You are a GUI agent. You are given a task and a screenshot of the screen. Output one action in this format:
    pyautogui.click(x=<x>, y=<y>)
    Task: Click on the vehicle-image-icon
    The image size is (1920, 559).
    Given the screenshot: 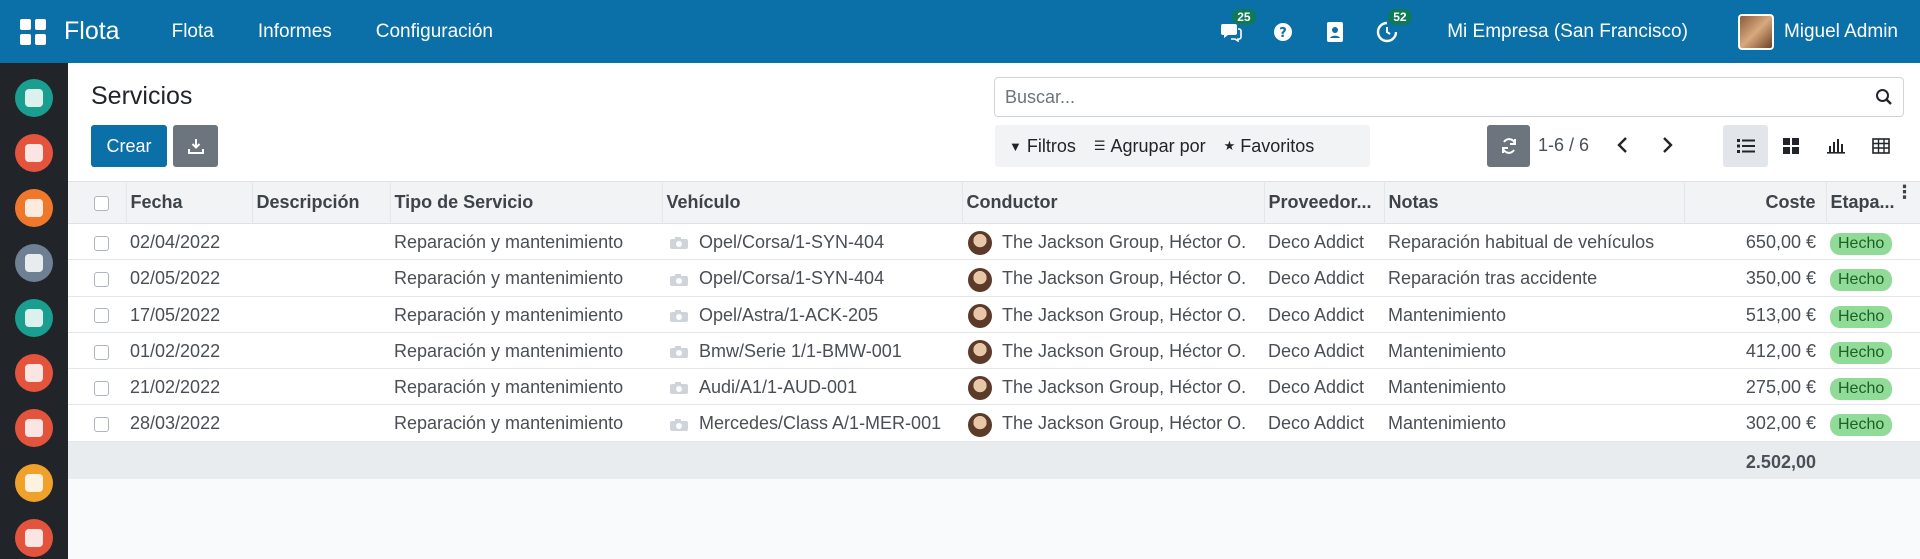 What is the action you would take?
    pyautogui.click(x=679, y=424)
    